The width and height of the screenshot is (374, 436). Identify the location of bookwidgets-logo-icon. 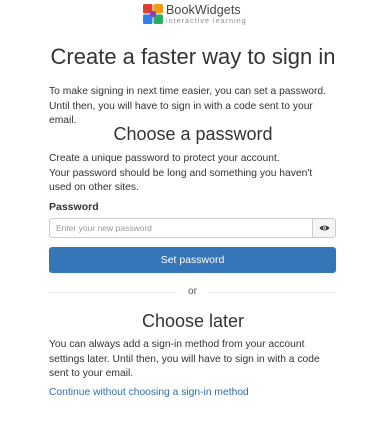
(153, 14).